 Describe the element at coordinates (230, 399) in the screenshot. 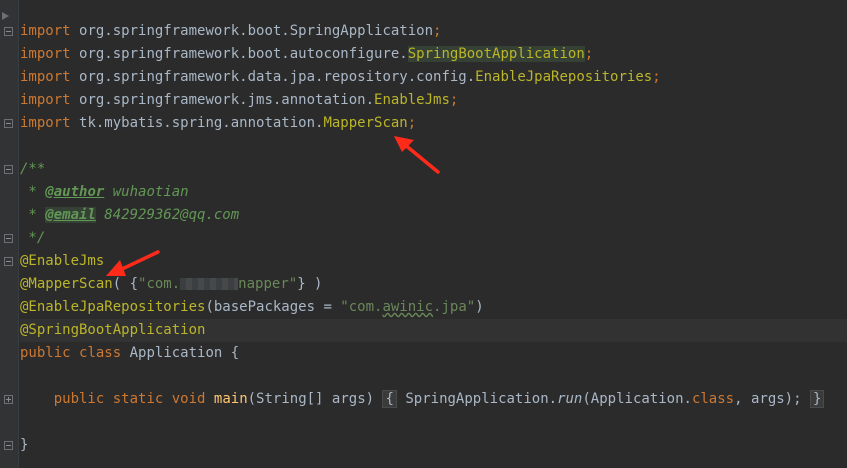

I see `method-name: main` at that location.